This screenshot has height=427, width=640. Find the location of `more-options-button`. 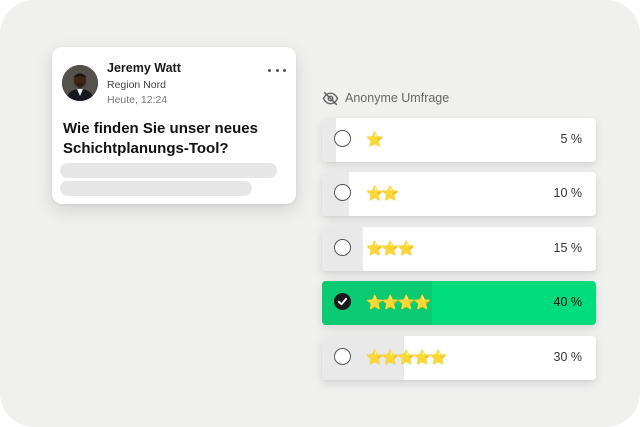

more-options-button is located at coordinates (277, 70).